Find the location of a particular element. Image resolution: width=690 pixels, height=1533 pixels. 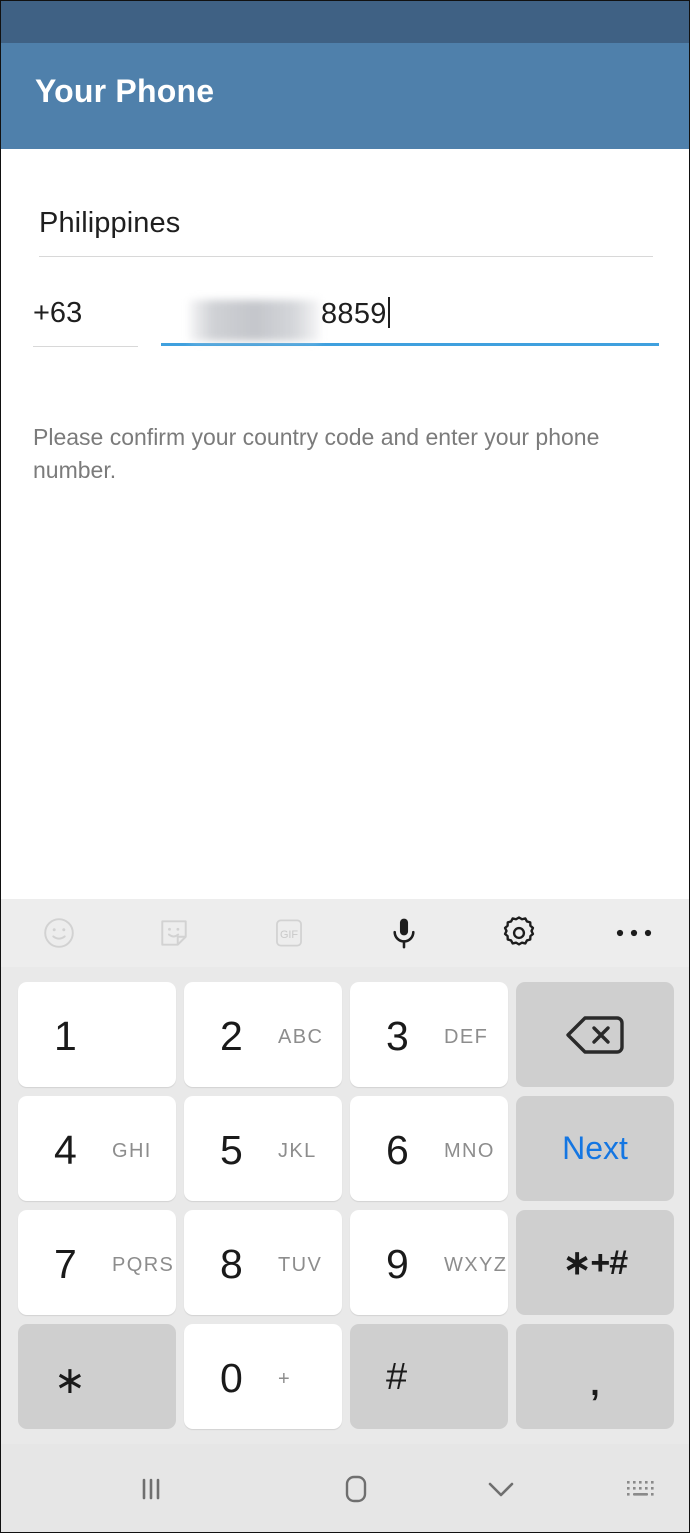

key-5-letters: JKL is located at coordinates (297, 1151).